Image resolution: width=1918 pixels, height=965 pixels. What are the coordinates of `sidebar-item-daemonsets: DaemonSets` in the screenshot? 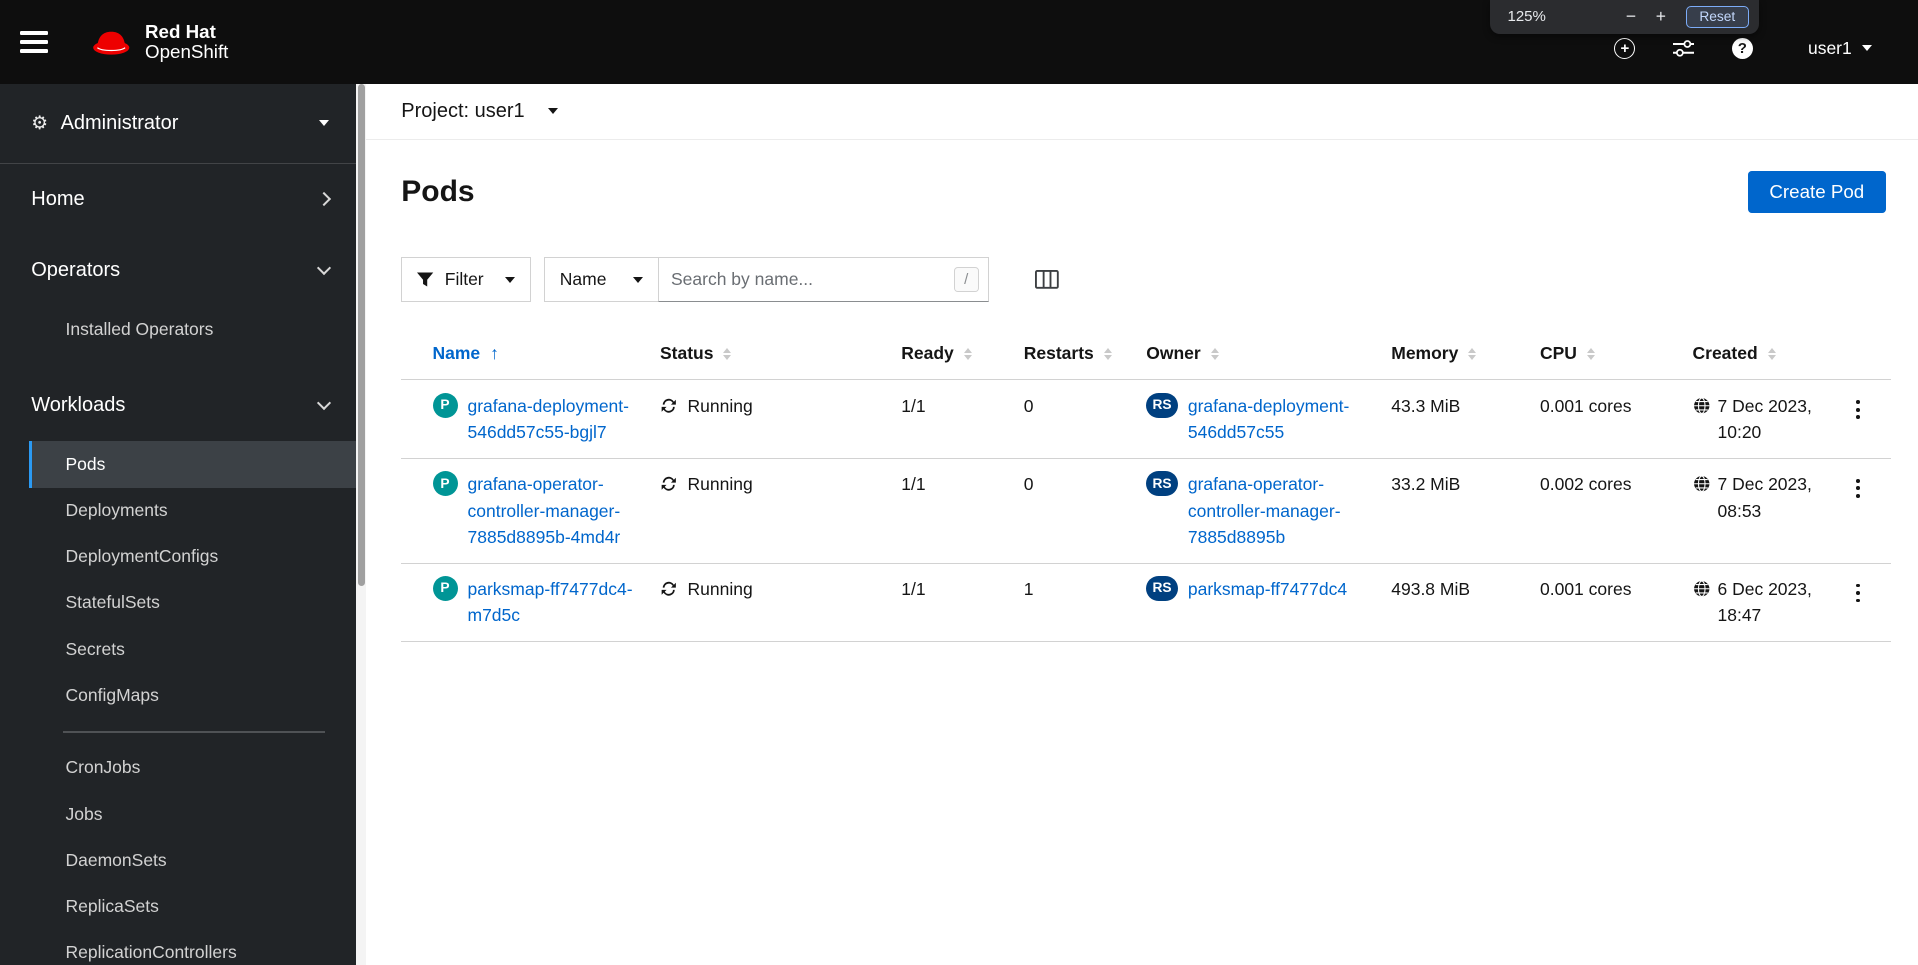 It's located at (193, 861).